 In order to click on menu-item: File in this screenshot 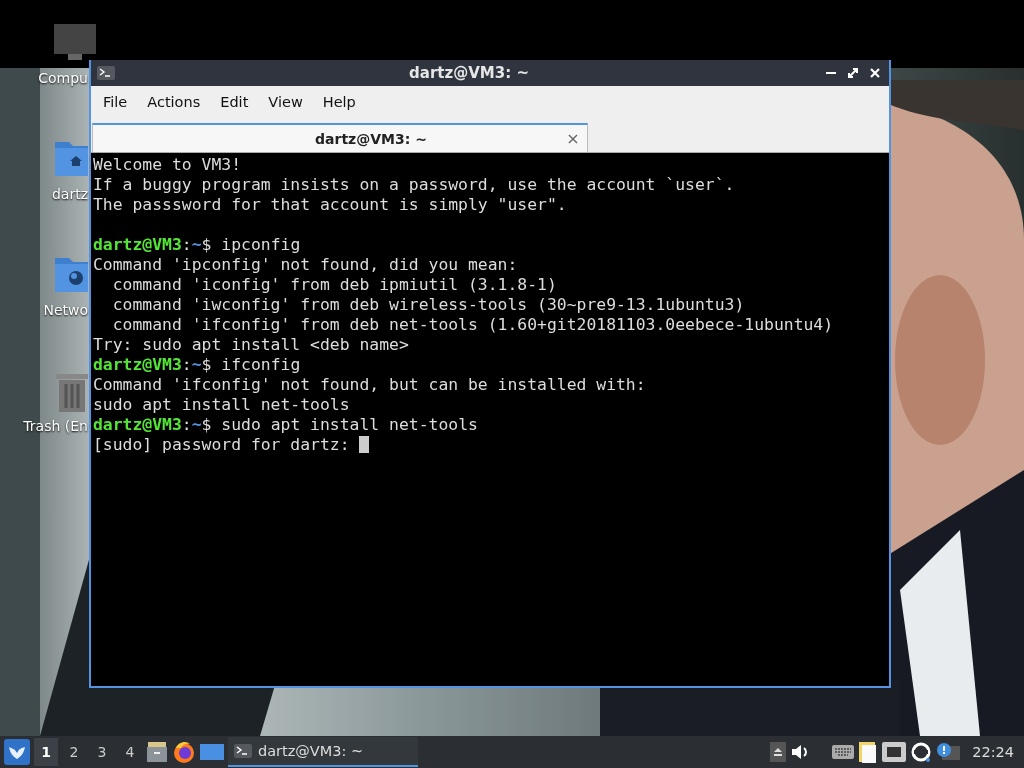, I will do `click(115, 102)`.